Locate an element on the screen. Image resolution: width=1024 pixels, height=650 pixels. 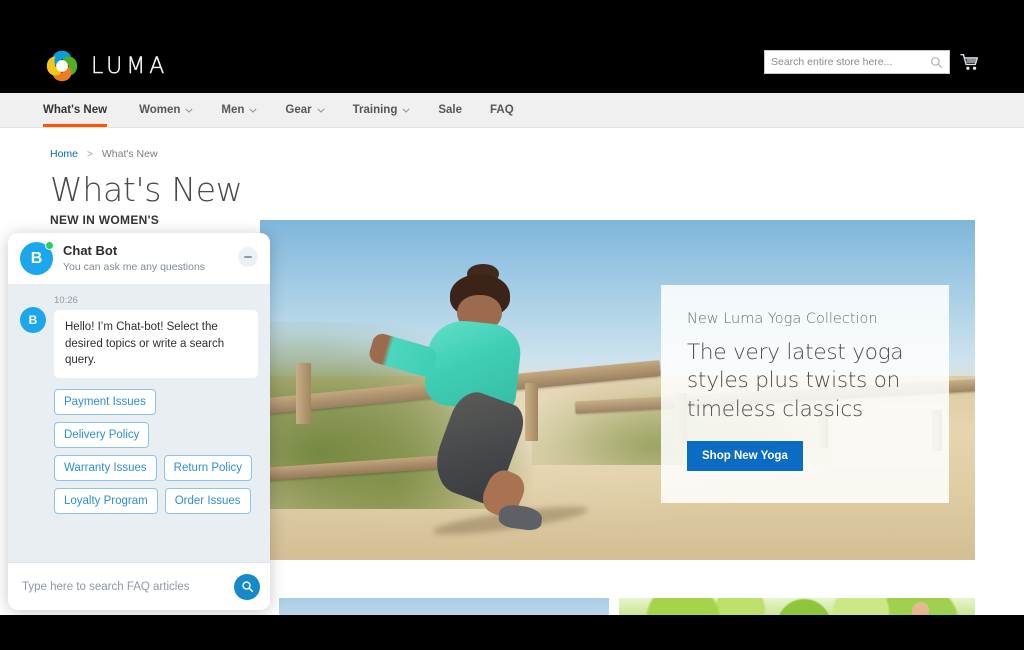
nav-label: What's New is located at coordinates (75, 110).